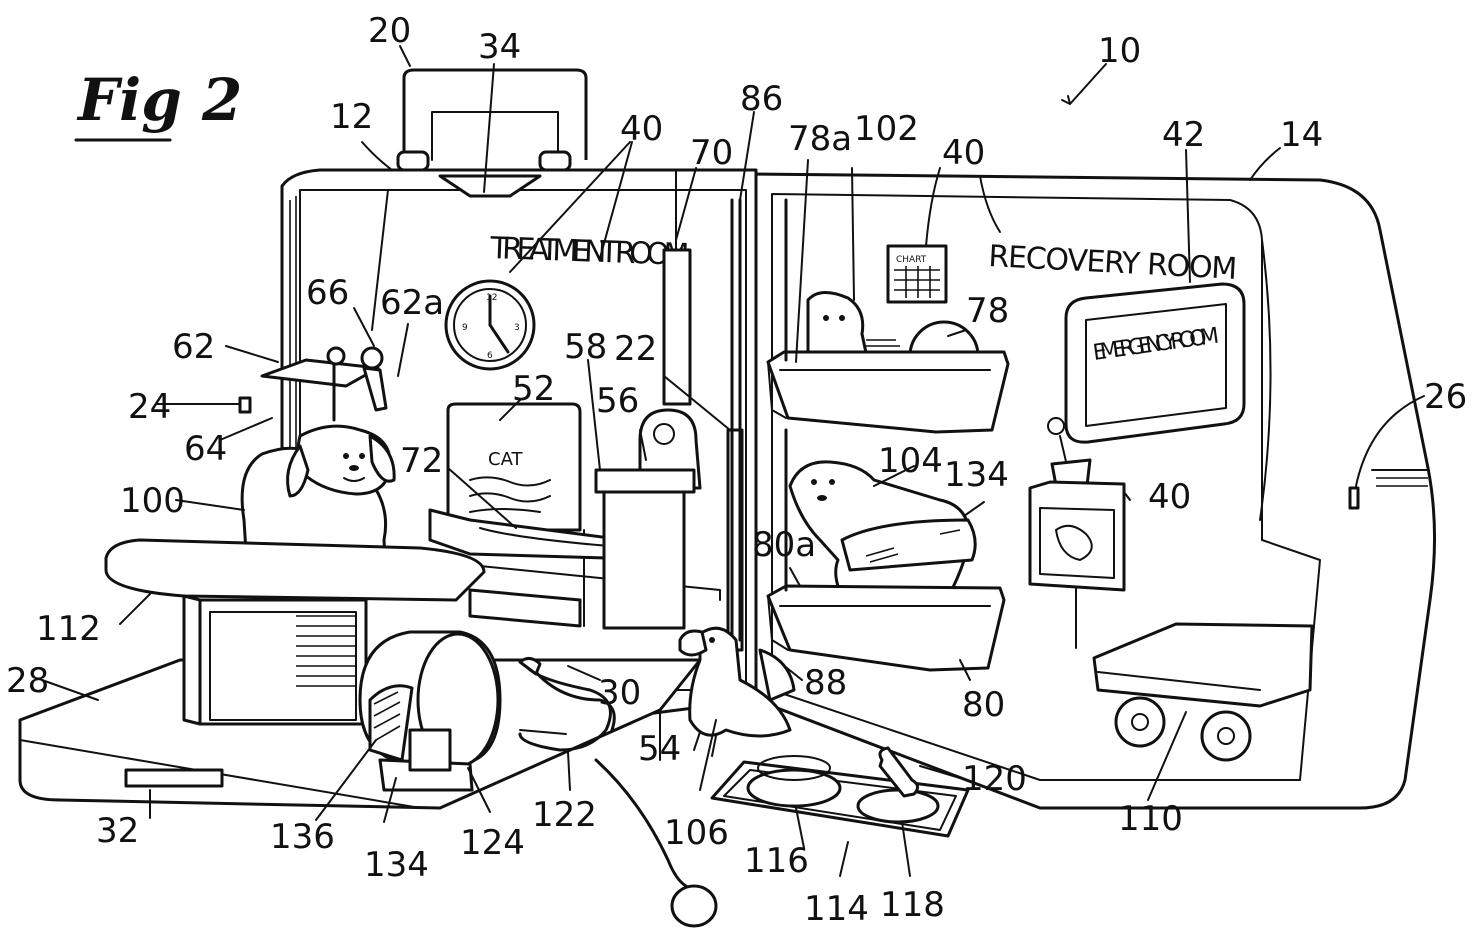 The width and height of the screenshot is (1473, 938). What do you see at coordinates (761, 99) in the screenshot?
I see `ref-86: 86` at bounding box center [761, 99].